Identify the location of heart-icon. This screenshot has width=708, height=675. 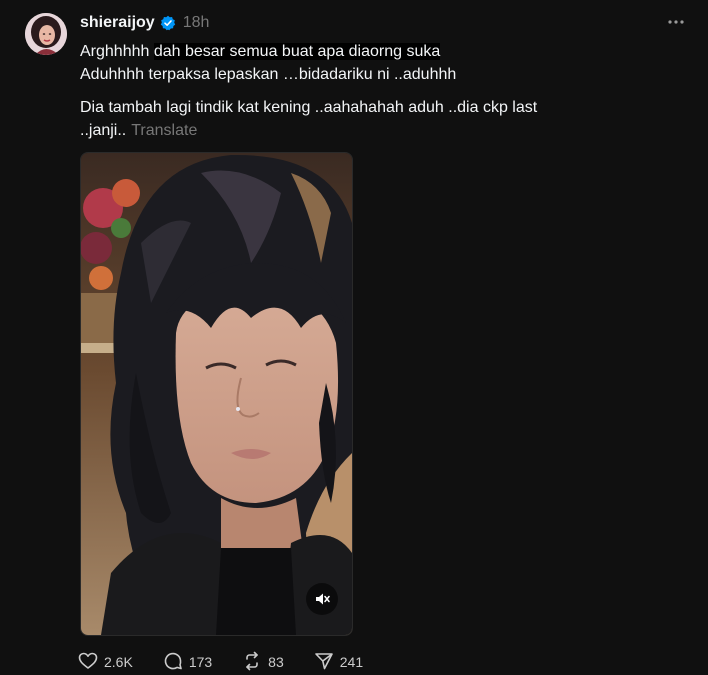
(91, 662).